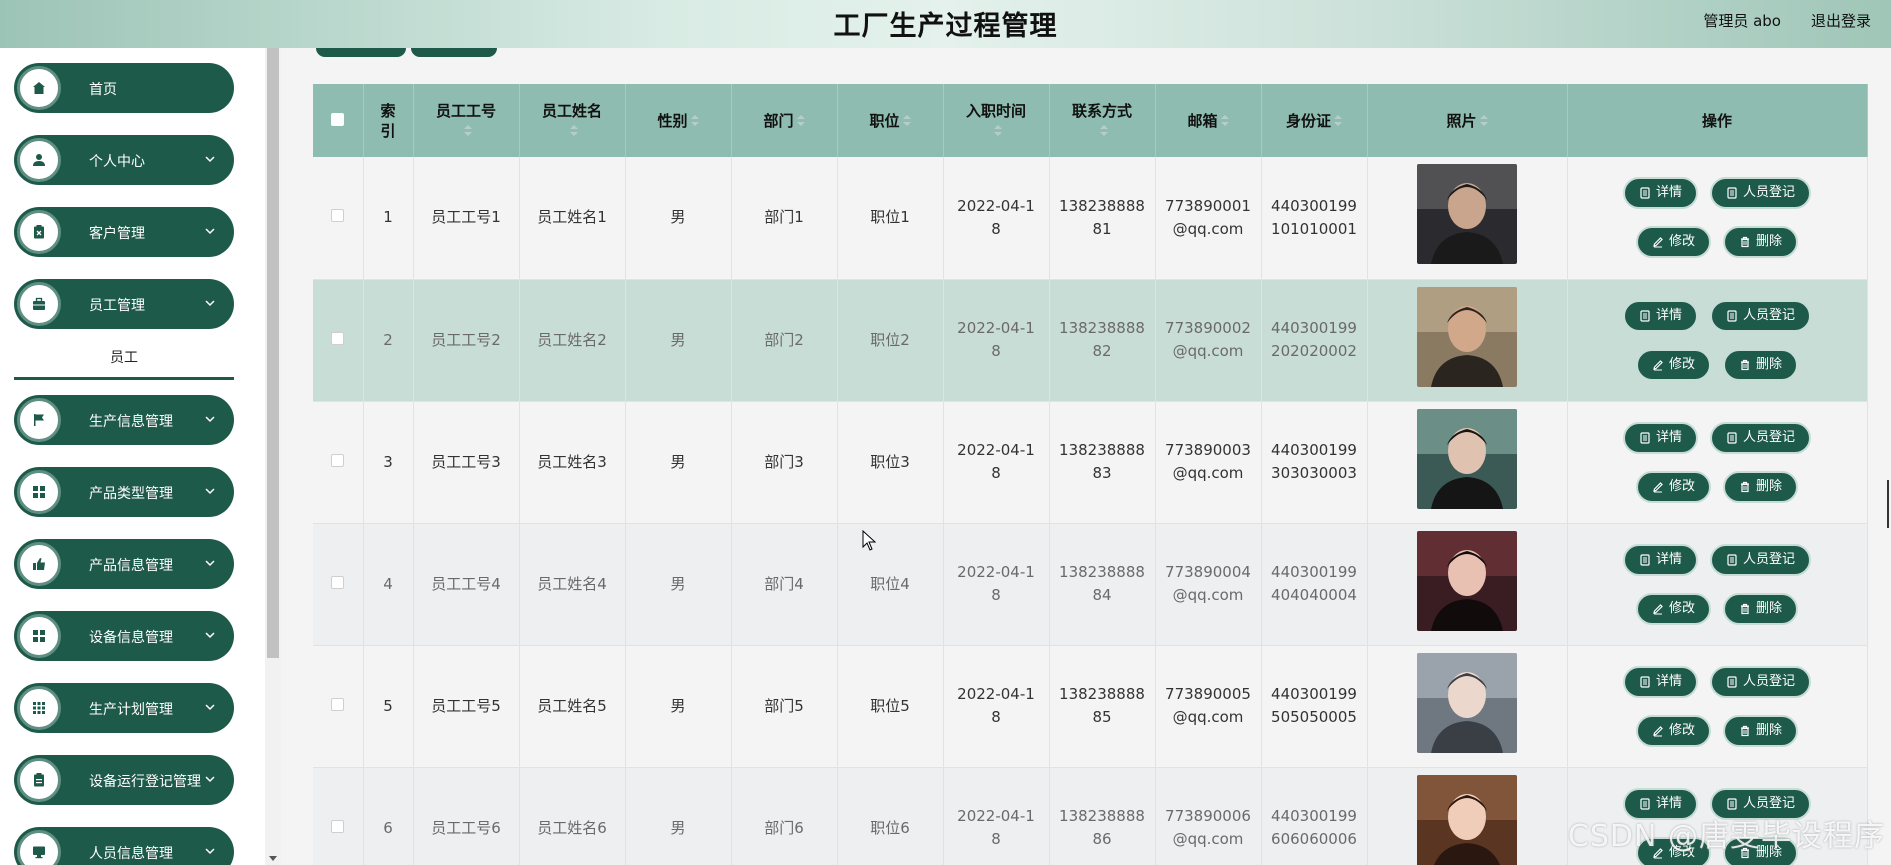  Describe the element at coordinates (1467, 120) in the screenshot. I see `column-header-10: 照片` at that location.